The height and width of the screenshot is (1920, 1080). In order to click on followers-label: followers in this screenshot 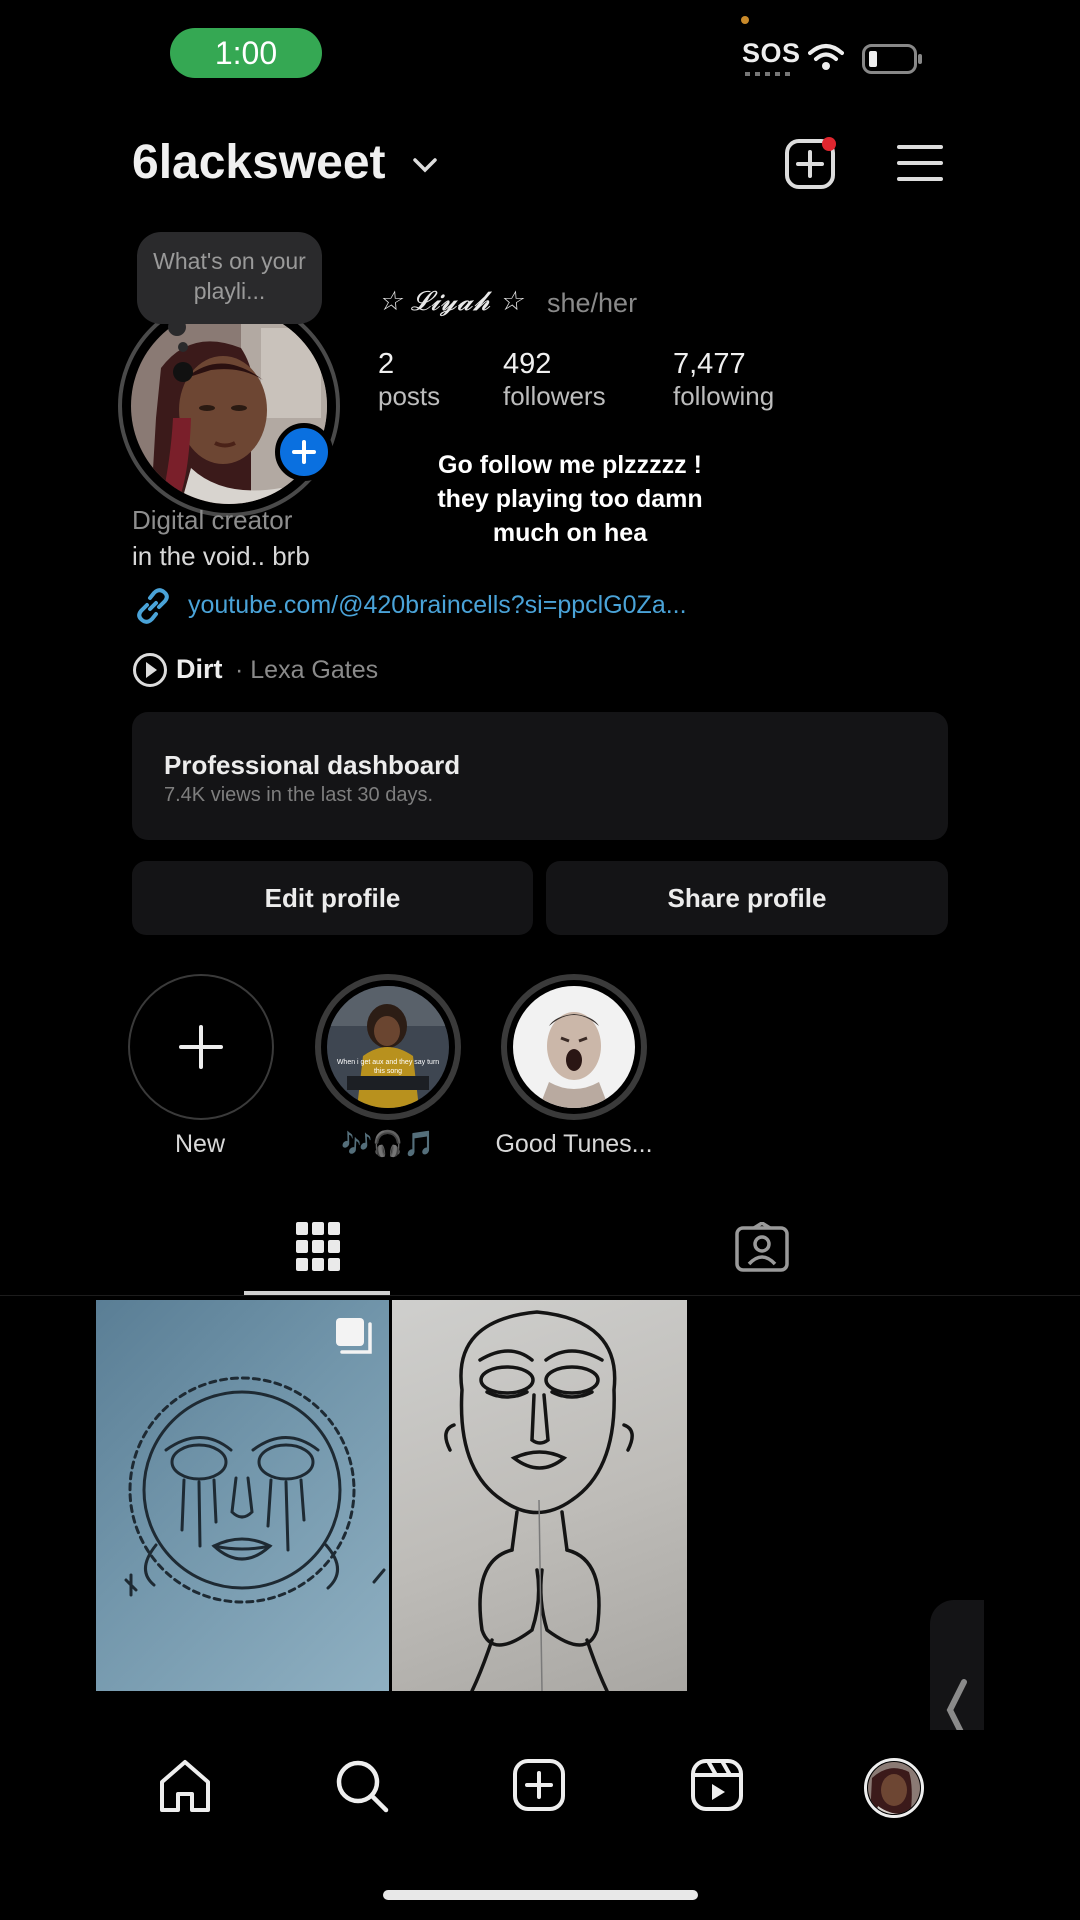, I will do `click(554, 396)`.